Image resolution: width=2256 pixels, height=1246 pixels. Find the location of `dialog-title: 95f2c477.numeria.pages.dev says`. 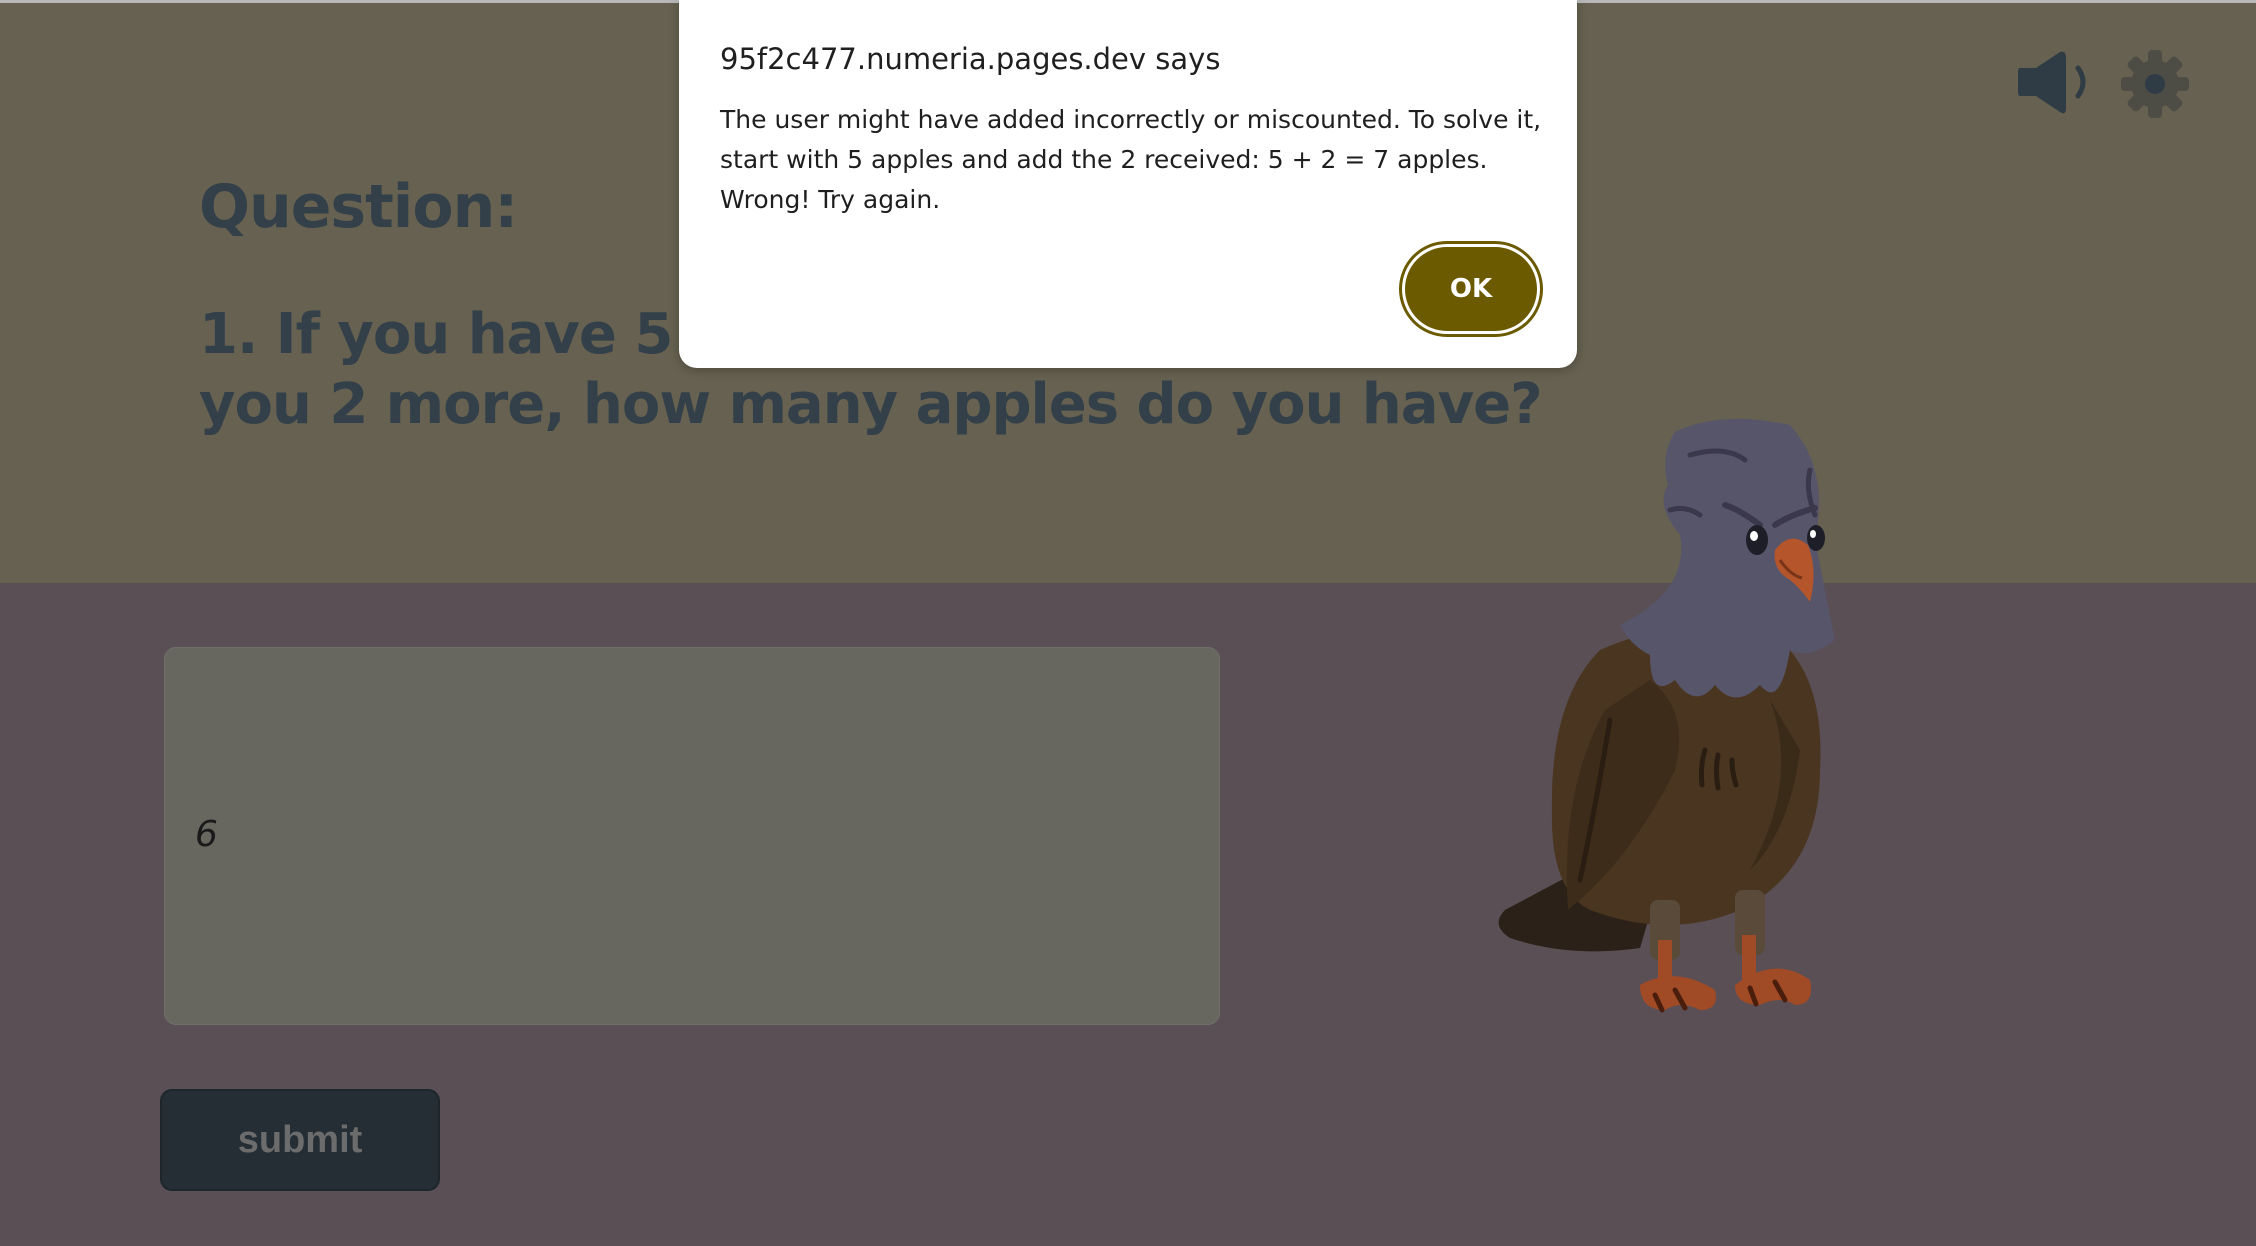

dialog-title: 95f2c477.numeria.pages.dev says is located at coordinates (970, 59).